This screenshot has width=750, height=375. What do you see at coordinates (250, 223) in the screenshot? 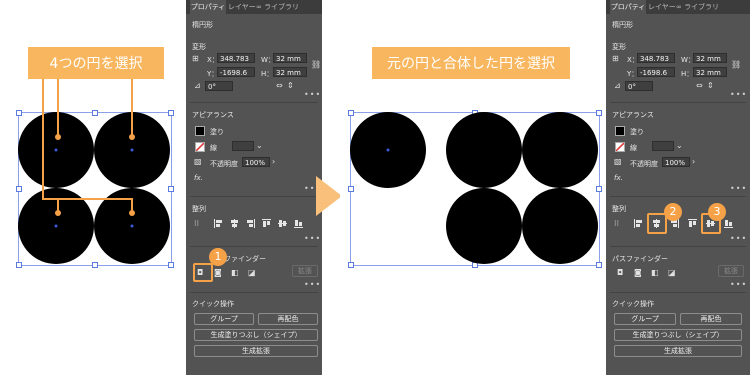
I see `align-right-icon` at bounding box center [250, 223].